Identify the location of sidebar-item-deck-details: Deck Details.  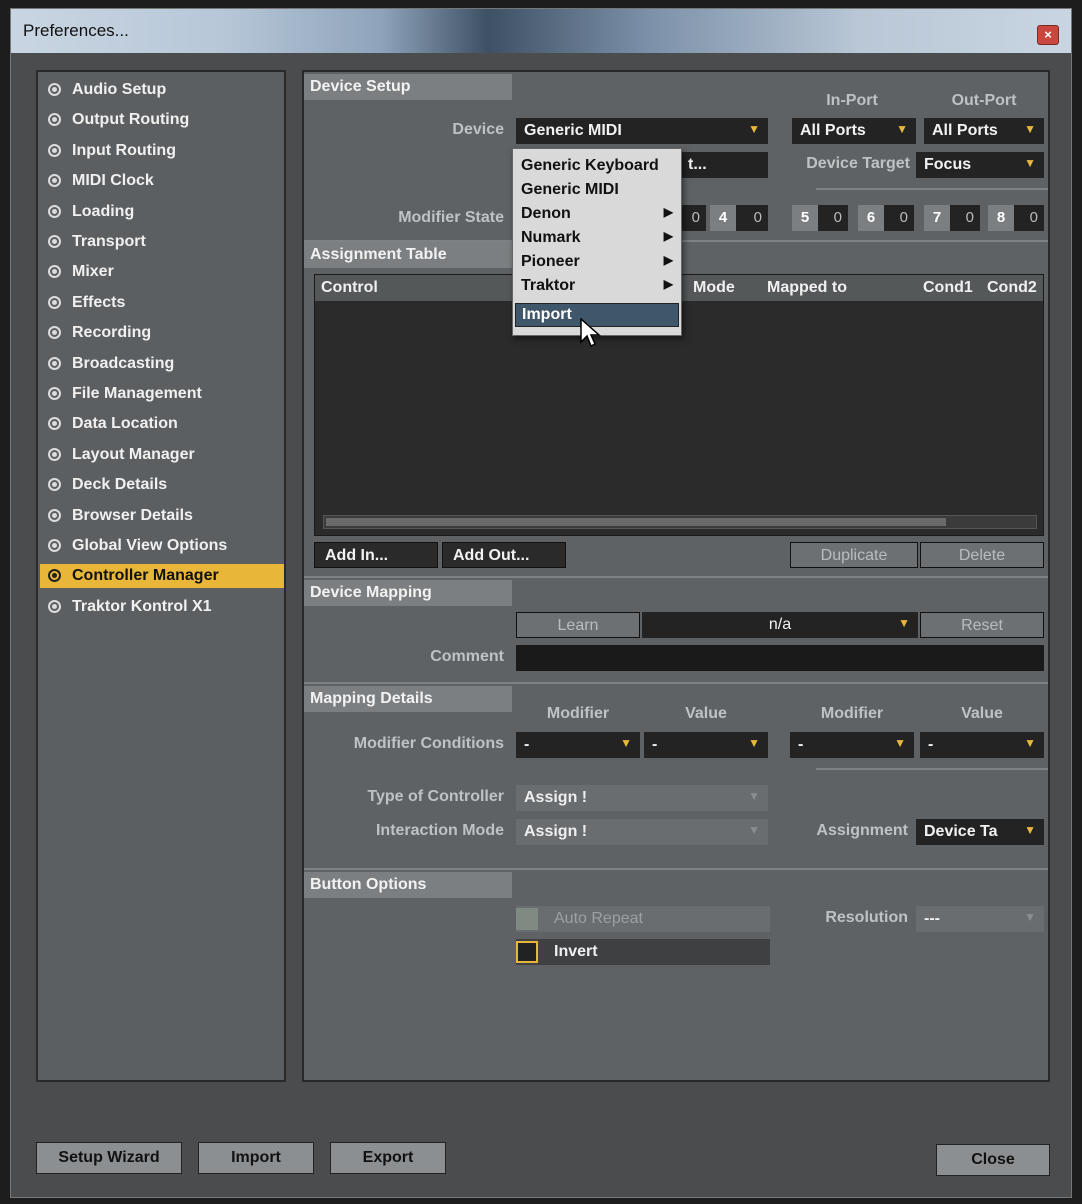
(162, 485).